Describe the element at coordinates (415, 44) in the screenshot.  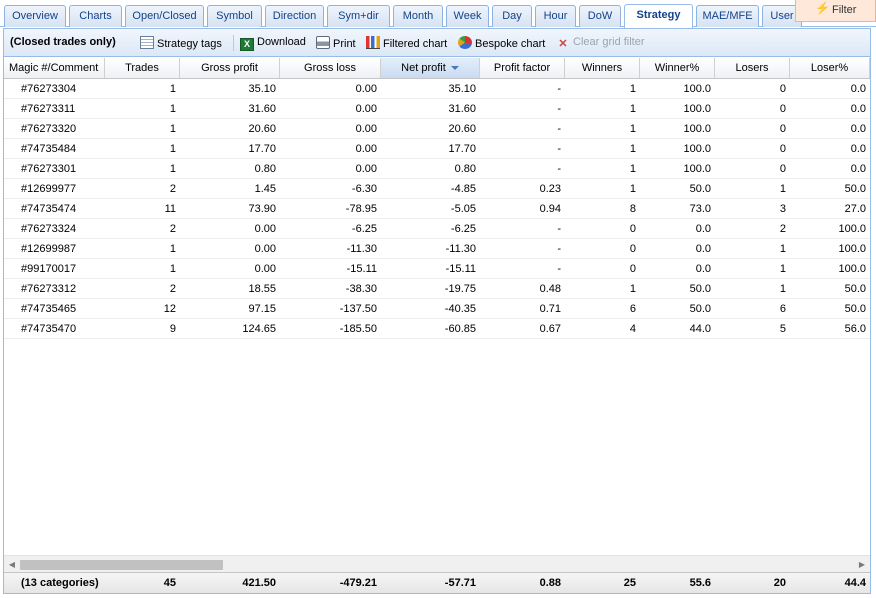
I see `filtered-chart-label: Filtered chart` at that location.